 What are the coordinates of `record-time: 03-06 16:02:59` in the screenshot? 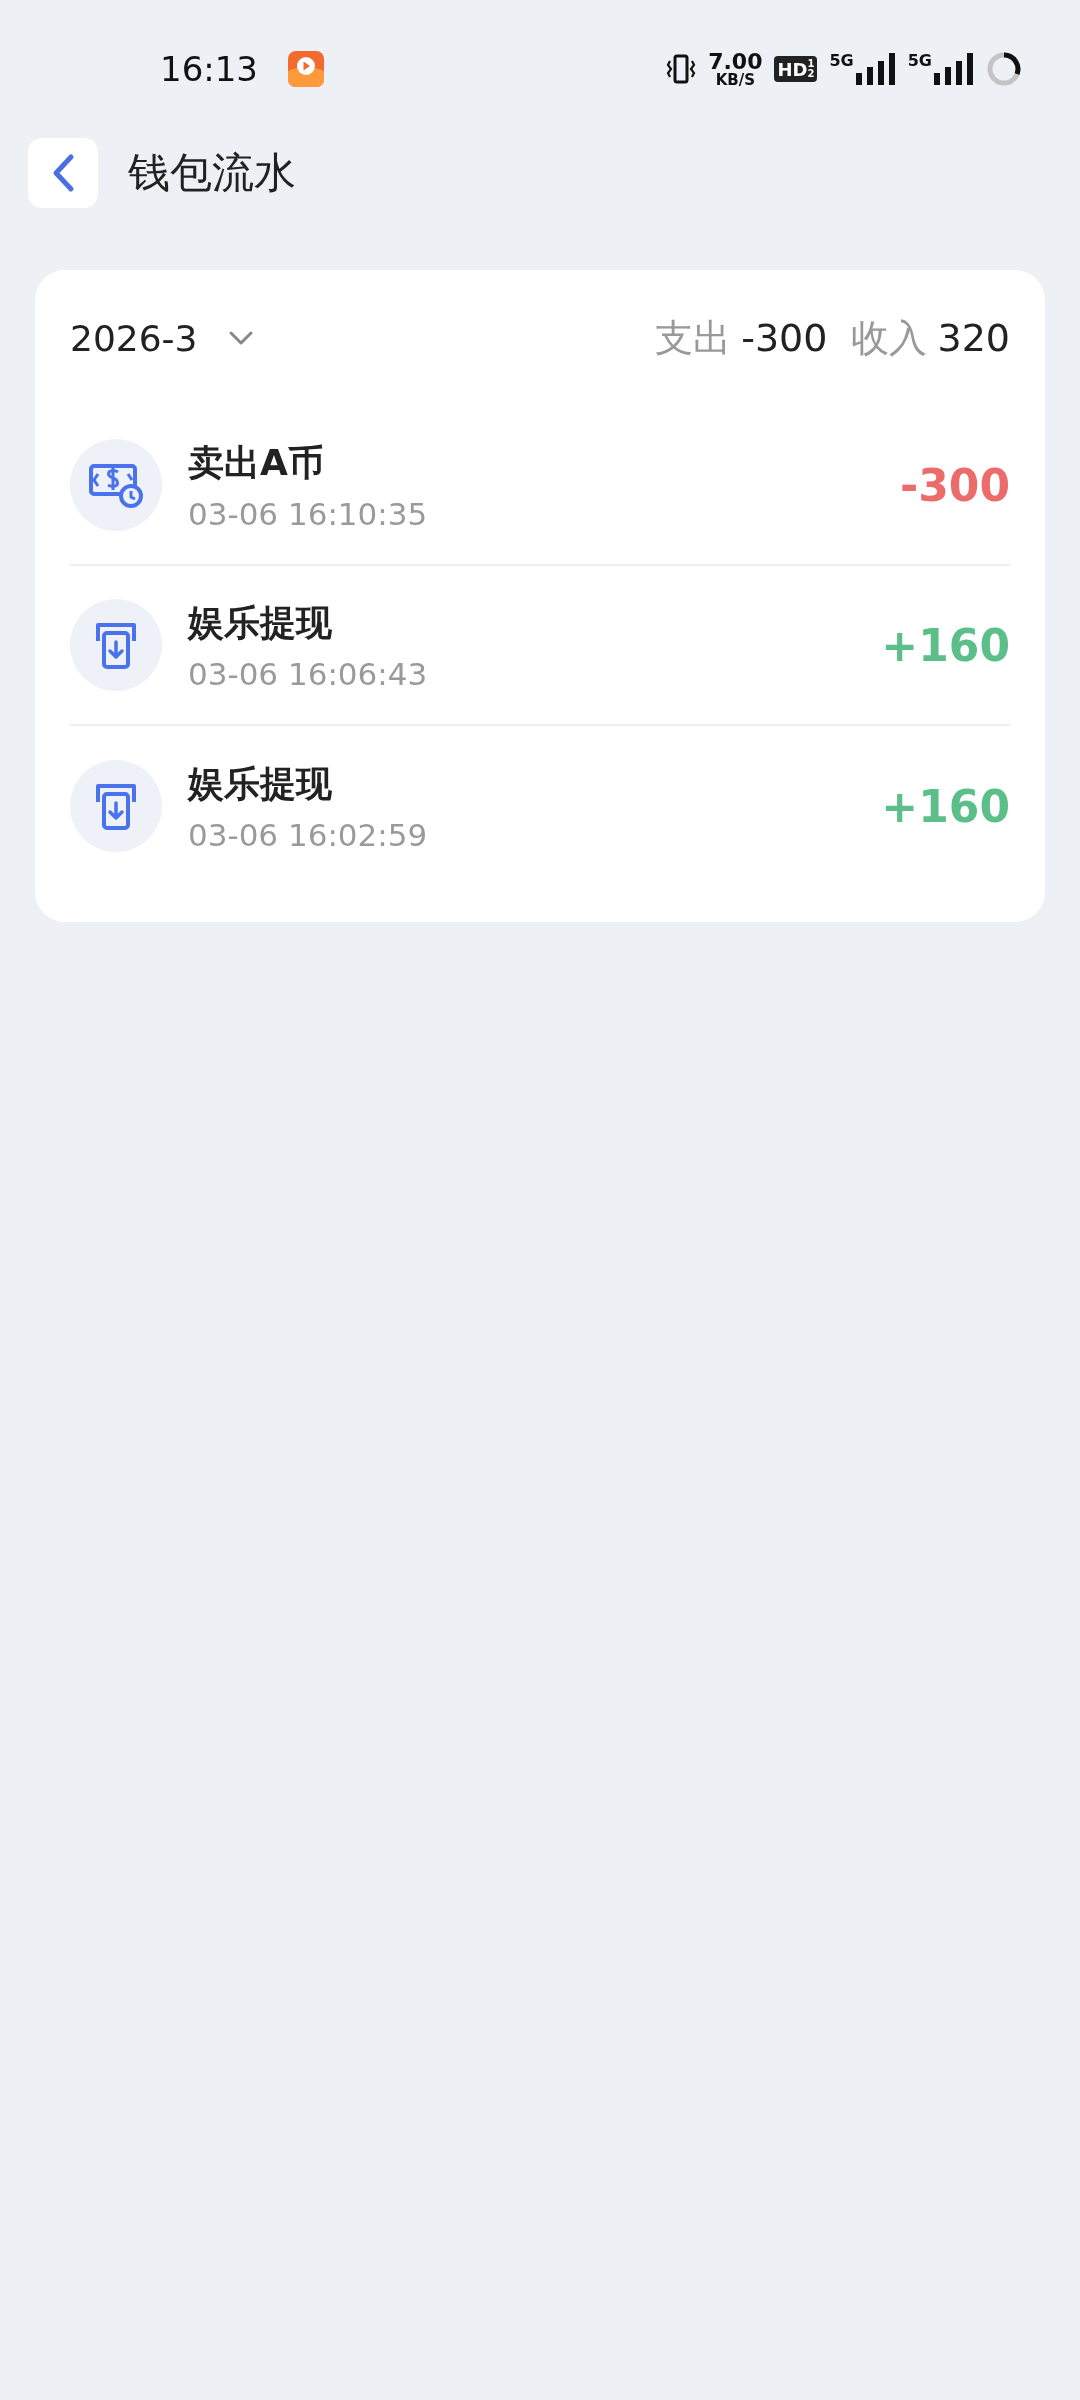 It's located at (308, 834).